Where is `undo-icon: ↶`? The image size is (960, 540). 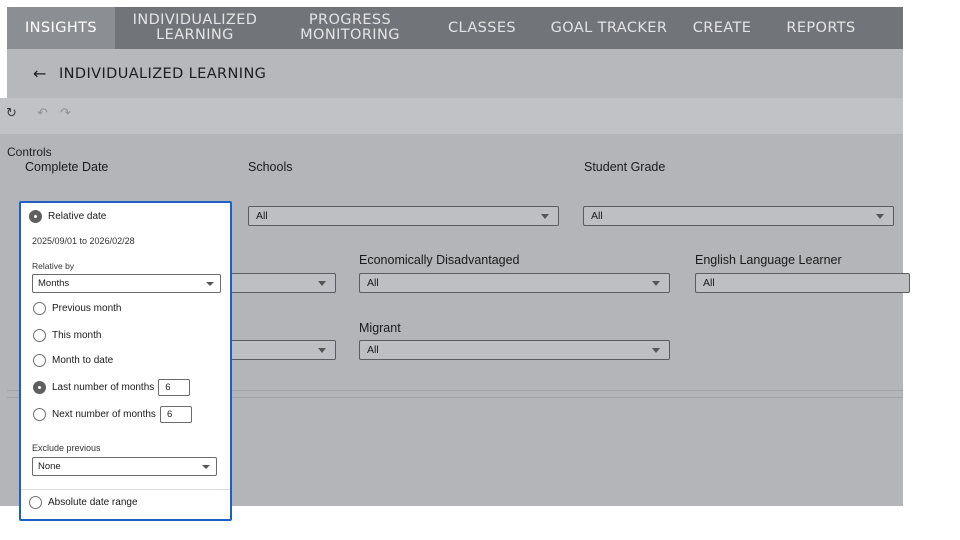
undo-icon: ↶ is located at coordinates (42, 114).